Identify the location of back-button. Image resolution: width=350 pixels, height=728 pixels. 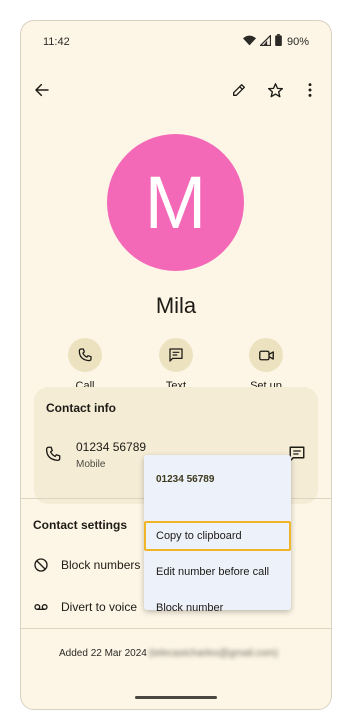
(42, 90).